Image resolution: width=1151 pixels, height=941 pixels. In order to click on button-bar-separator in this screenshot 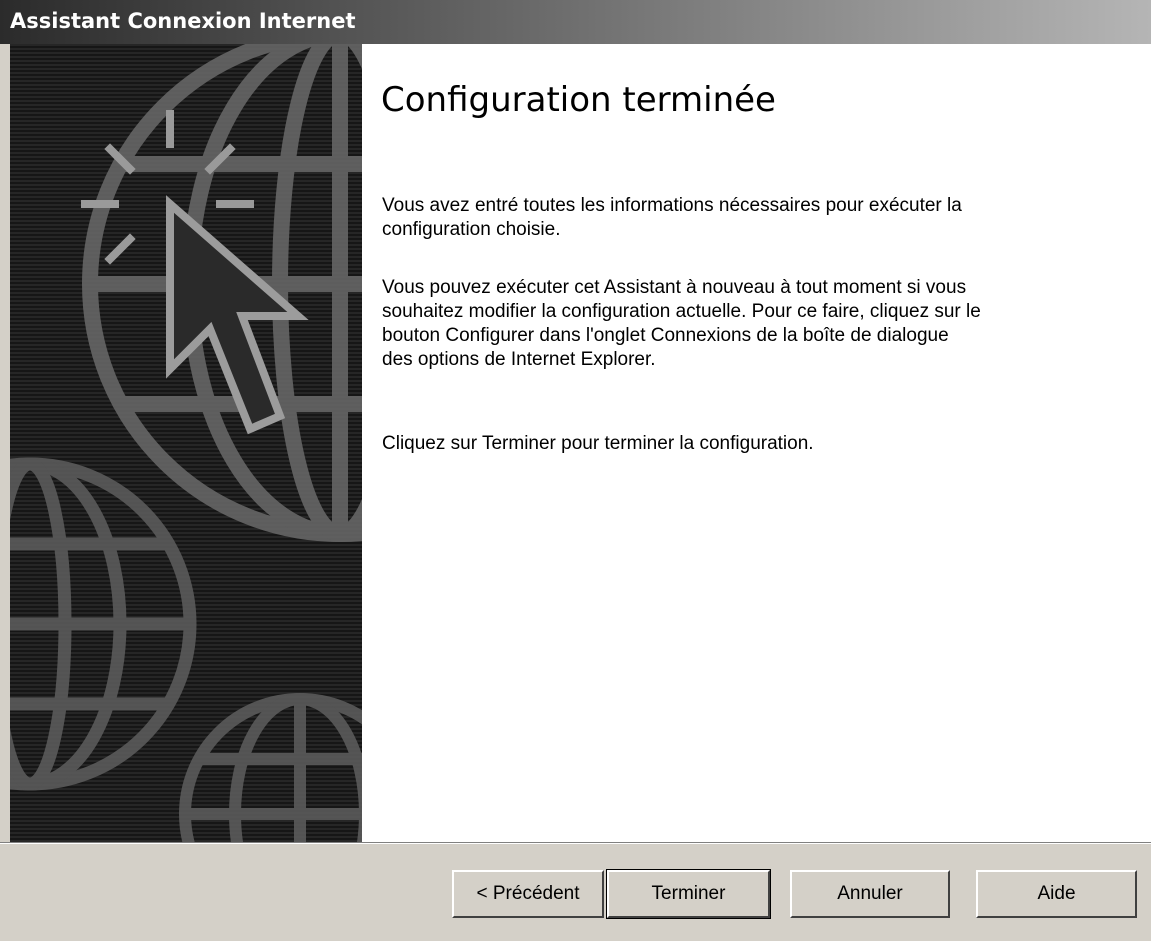, I will do `click(575, 843)`.